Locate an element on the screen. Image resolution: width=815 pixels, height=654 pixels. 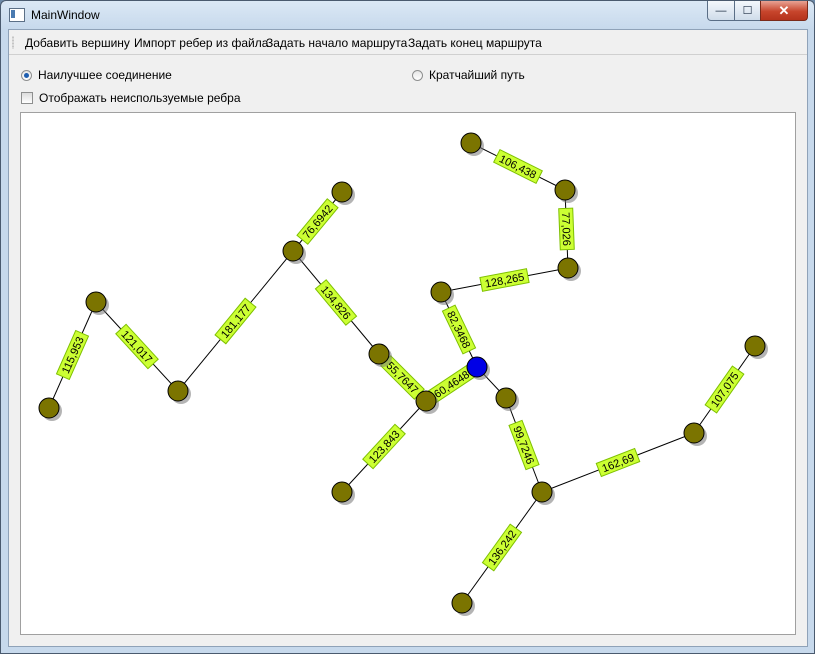
edge-weight-text: 121,017 is located at coordinates (136, 346).